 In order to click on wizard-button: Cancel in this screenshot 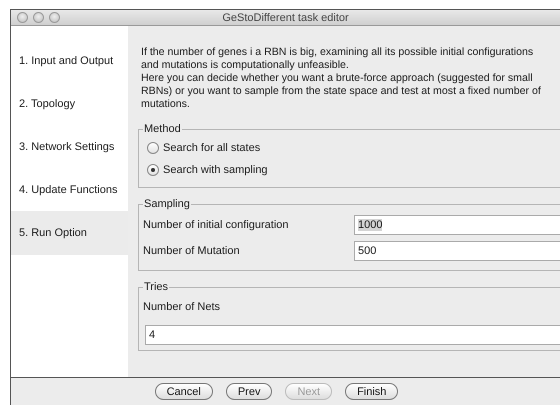, I will do `click(183, 391)`.